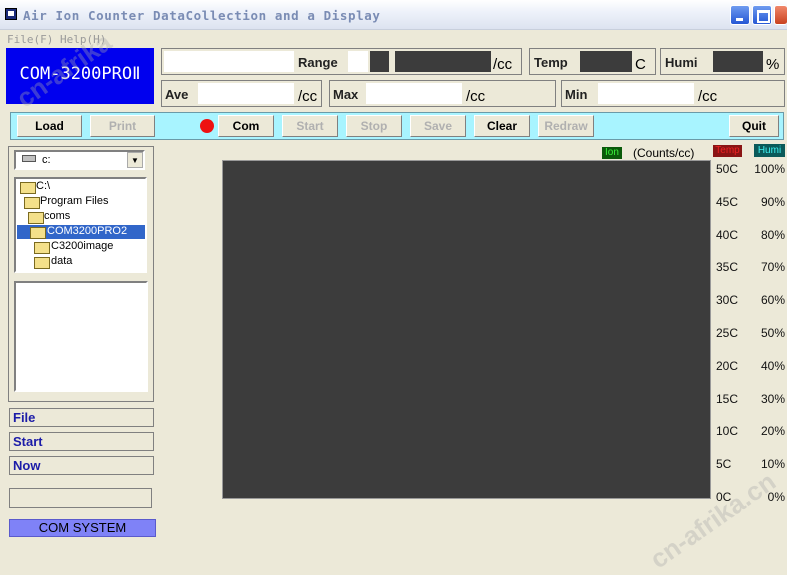 The height and width of the screenshot is (575, 787). Describe the element at coordinates (772, 431) in the screenshot. I see `humi-axis-tick: 20%` at that location.